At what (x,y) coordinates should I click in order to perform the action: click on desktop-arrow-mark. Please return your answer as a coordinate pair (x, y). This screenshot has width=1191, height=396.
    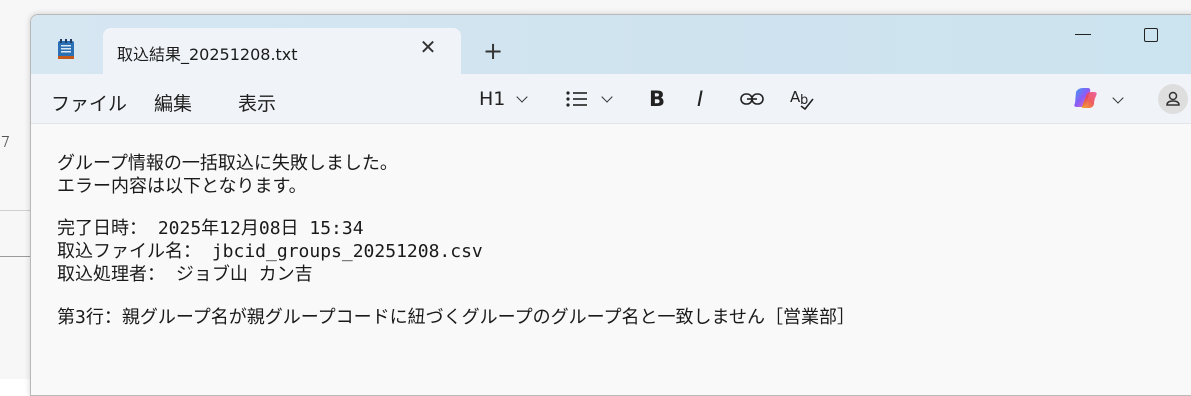
    Looking at the image, I should click on (5, 141).